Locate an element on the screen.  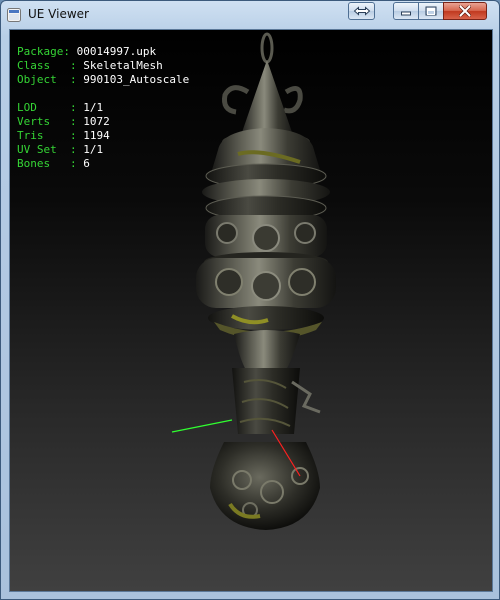
tris-value: 1194 is located at coordinates (96, 135).